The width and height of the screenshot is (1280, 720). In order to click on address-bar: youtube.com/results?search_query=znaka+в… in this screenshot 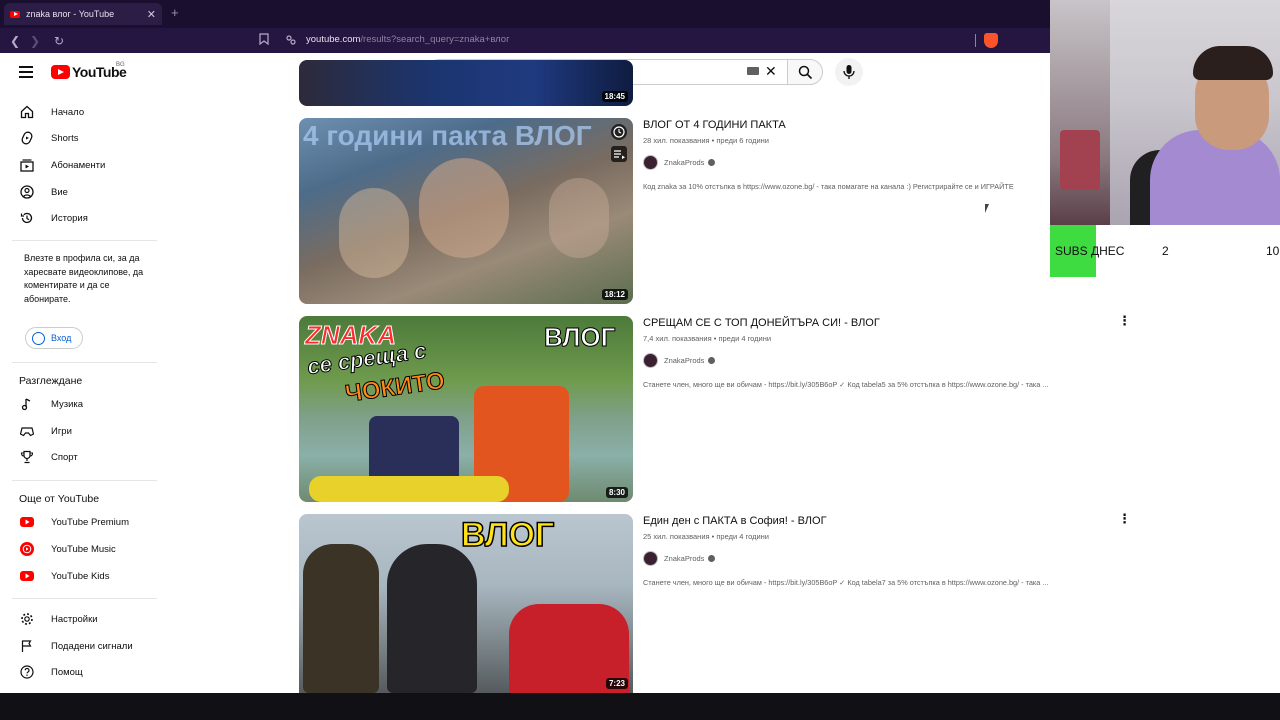, I will do `click(408, 39)`.